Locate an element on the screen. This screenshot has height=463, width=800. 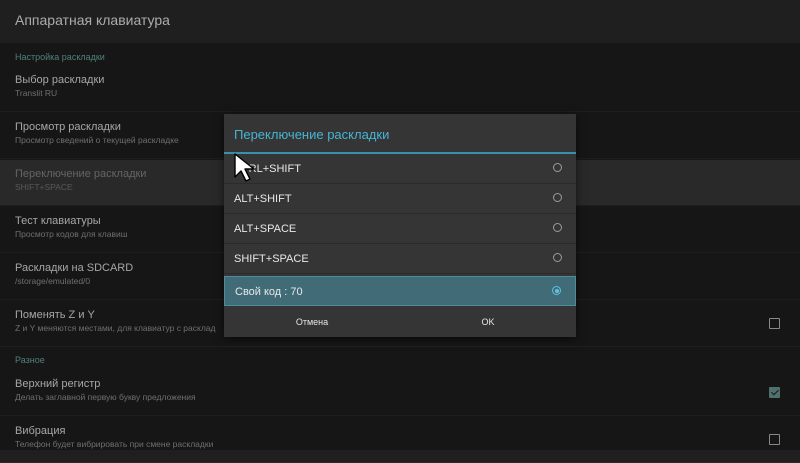
option-ctrl-shift: CTRL+SHIFT is located at coordinates (400, 169).